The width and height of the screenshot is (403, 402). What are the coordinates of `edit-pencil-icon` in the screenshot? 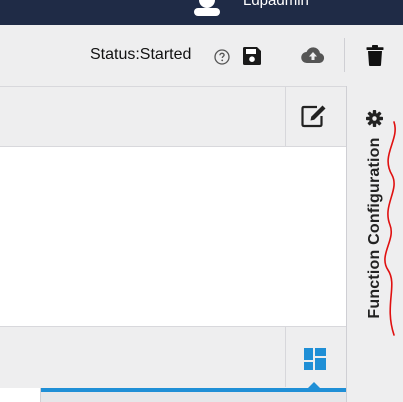 It's located at (313, 116).